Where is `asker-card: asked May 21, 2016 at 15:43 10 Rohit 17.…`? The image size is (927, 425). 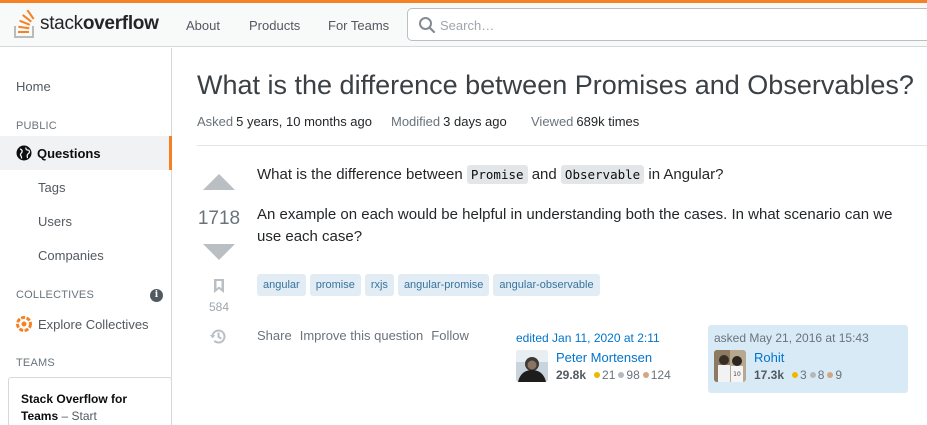
asker-card: asked May 21, 2016 at 15:43 10 Rohit 17.… is located at coordinates (808, 359).